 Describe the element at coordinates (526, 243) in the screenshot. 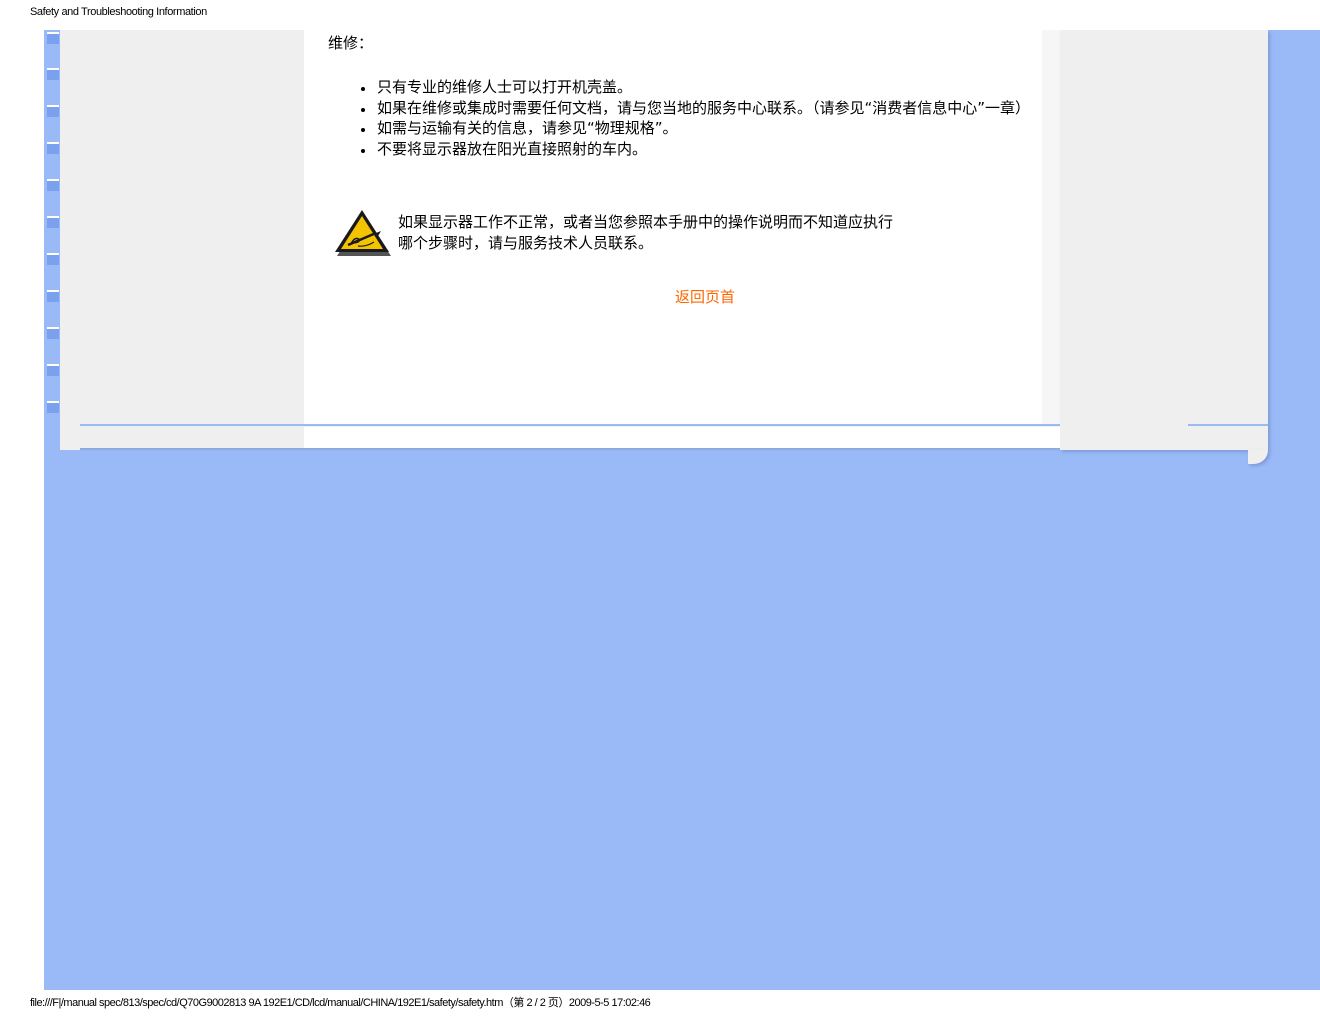

I see `warning-line: 哪个步骤时，请与服务技术人员联系。` at that location.